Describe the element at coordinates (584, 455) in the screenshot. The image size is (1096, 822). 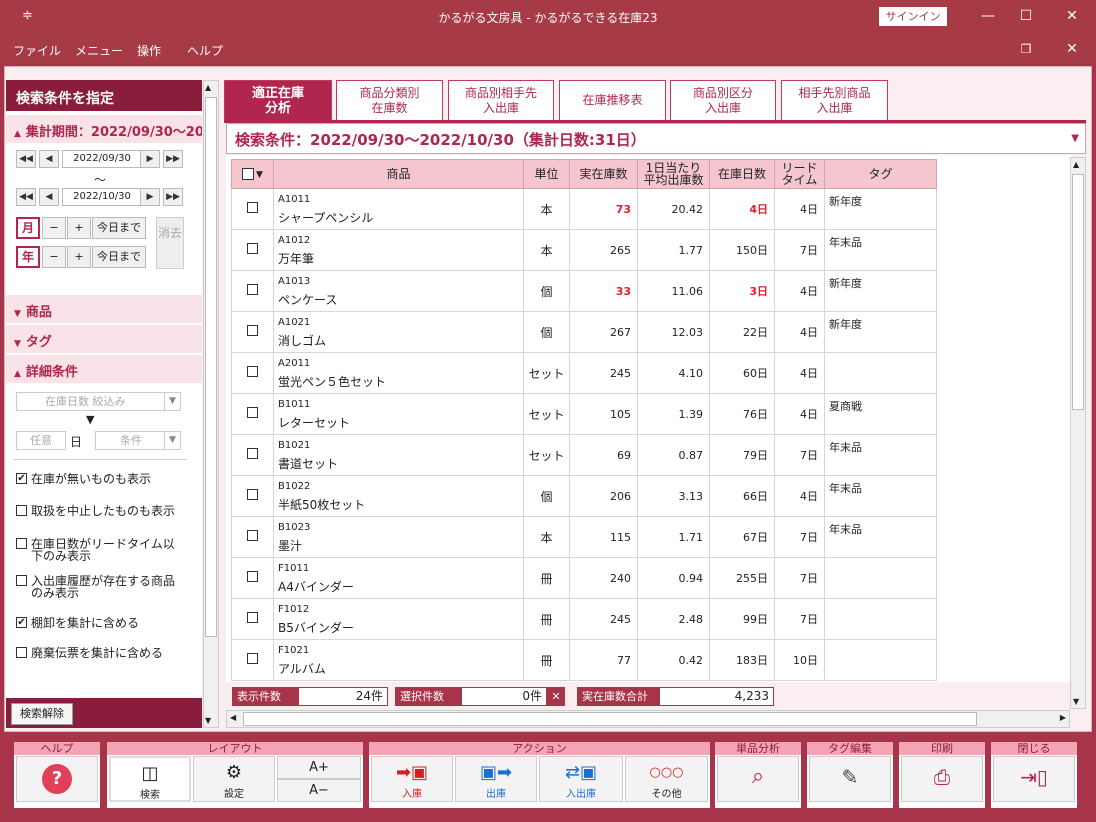
I see `table-row: B1021 書道セット セット 69 0.87 79日 7日 年末品` at that location.